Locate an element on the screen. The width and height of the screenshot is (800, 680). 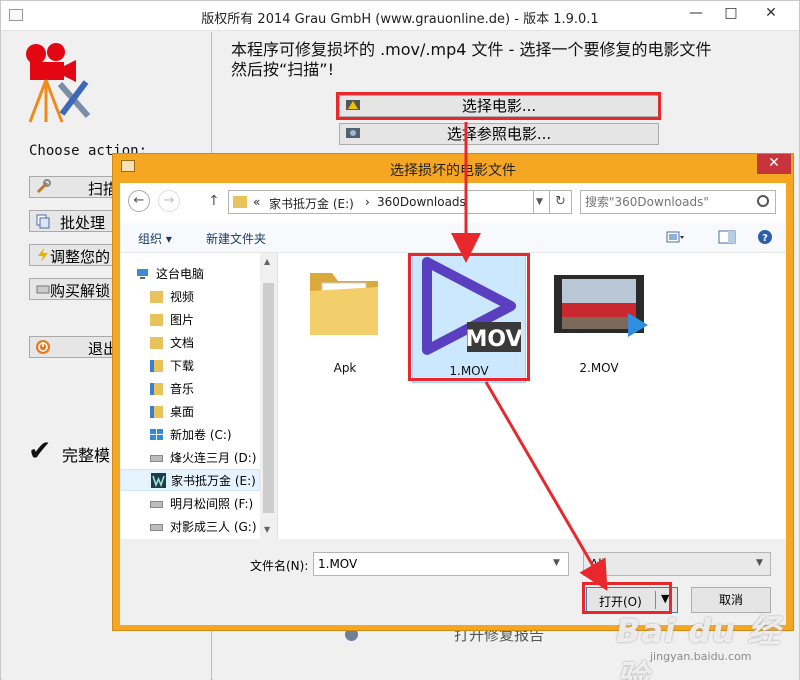
preview-pane-icon is located at coordinates (727, 237).